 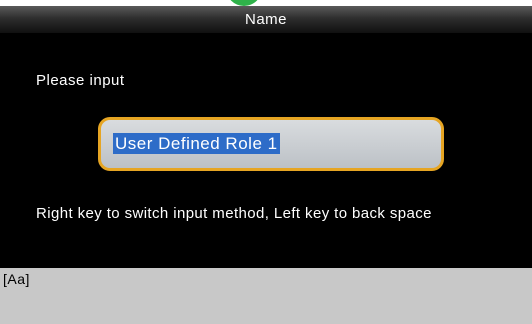 I want to click on page-title: Name, so click(x=265, y=19).